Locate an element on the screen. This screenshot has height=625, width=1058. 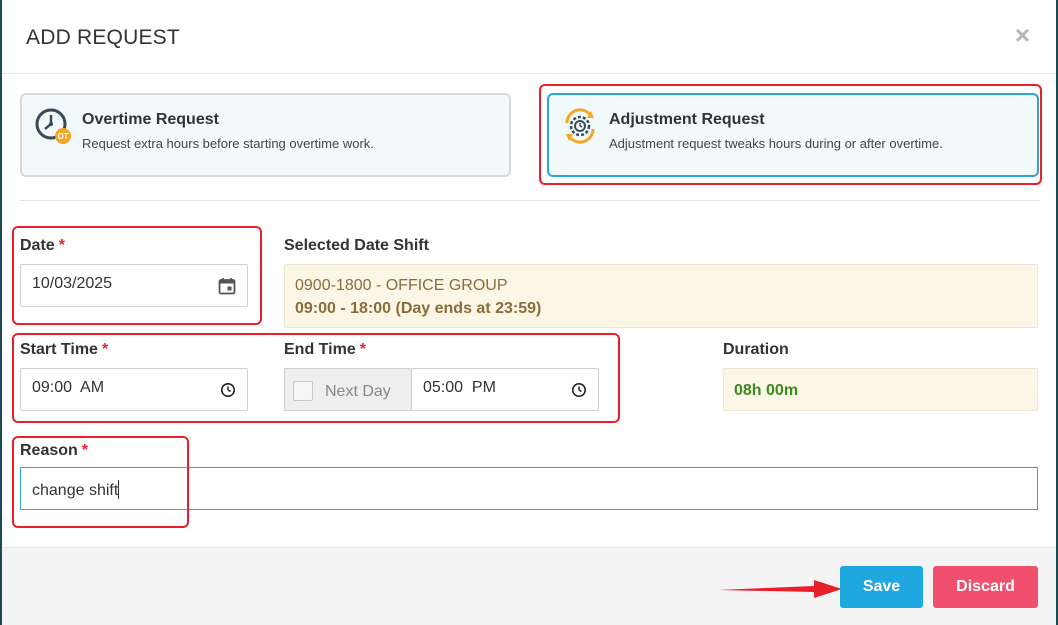
date-input: 10/03/2025 is located at coordinates (134, 285).